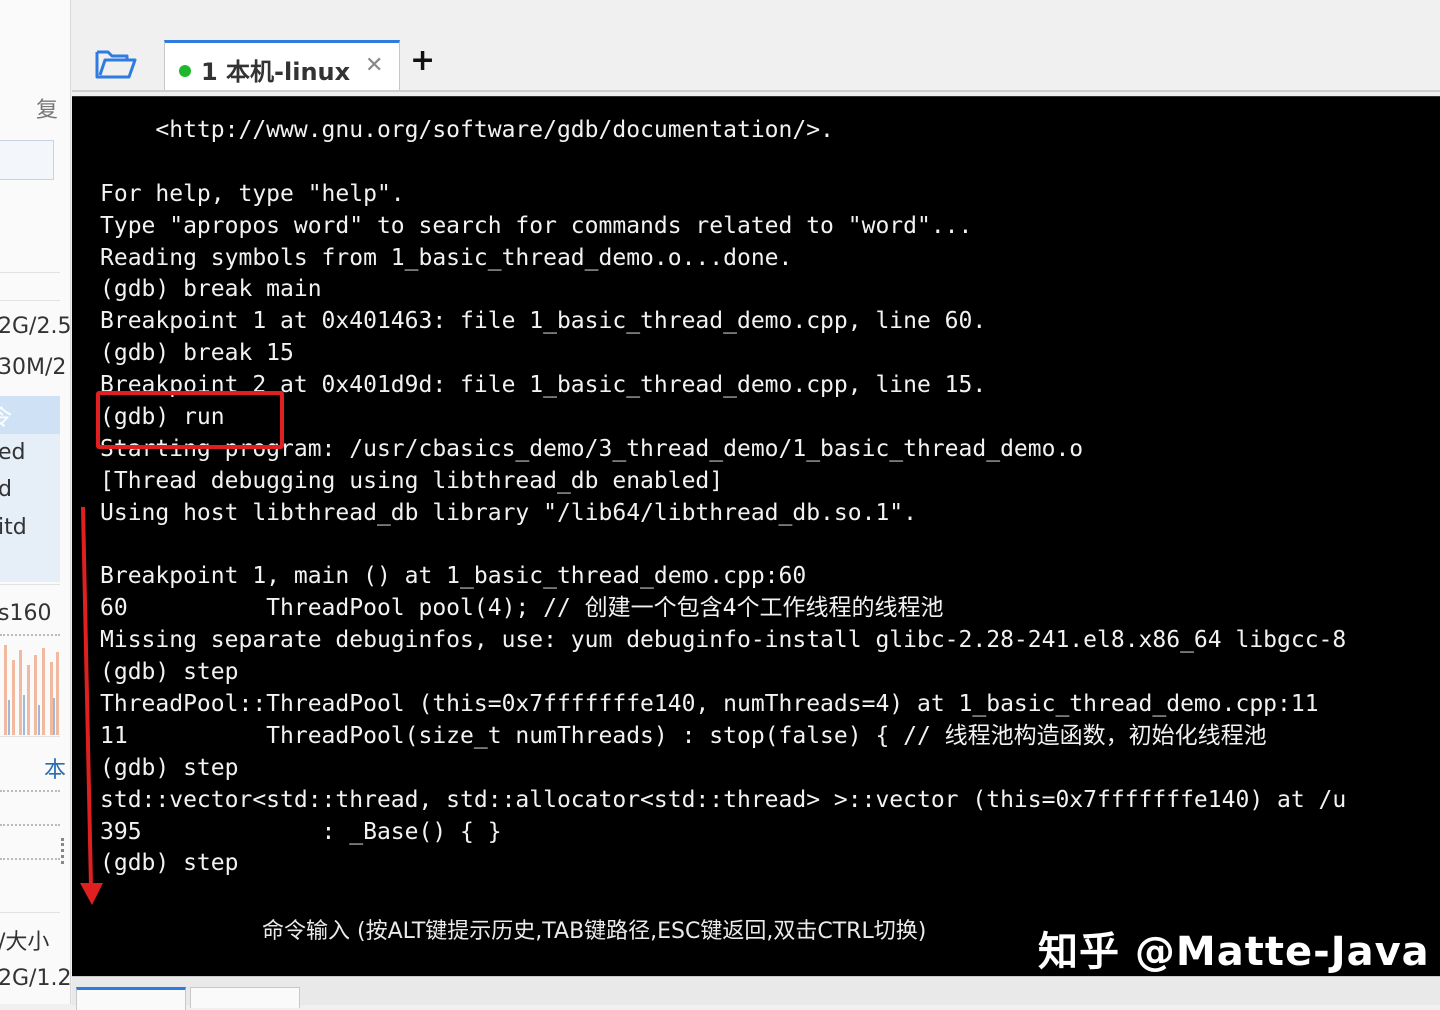 The width and height of the screenshot is (1440, 1010). What do you see at coordinates (197, 353) in the screenshot?
I see `terminal-line: (gdb) break 15` at bounding box center [197, 353].